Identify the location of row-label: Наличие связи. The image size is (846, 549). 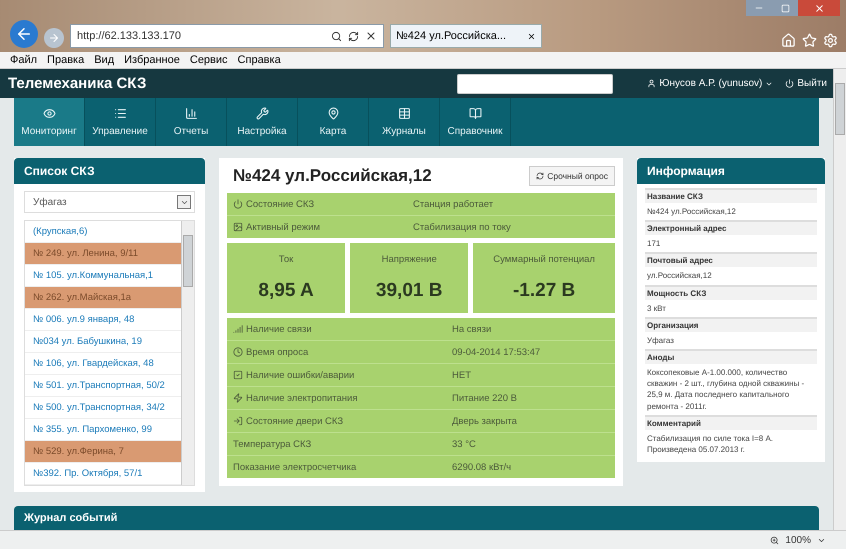
(279, 329).